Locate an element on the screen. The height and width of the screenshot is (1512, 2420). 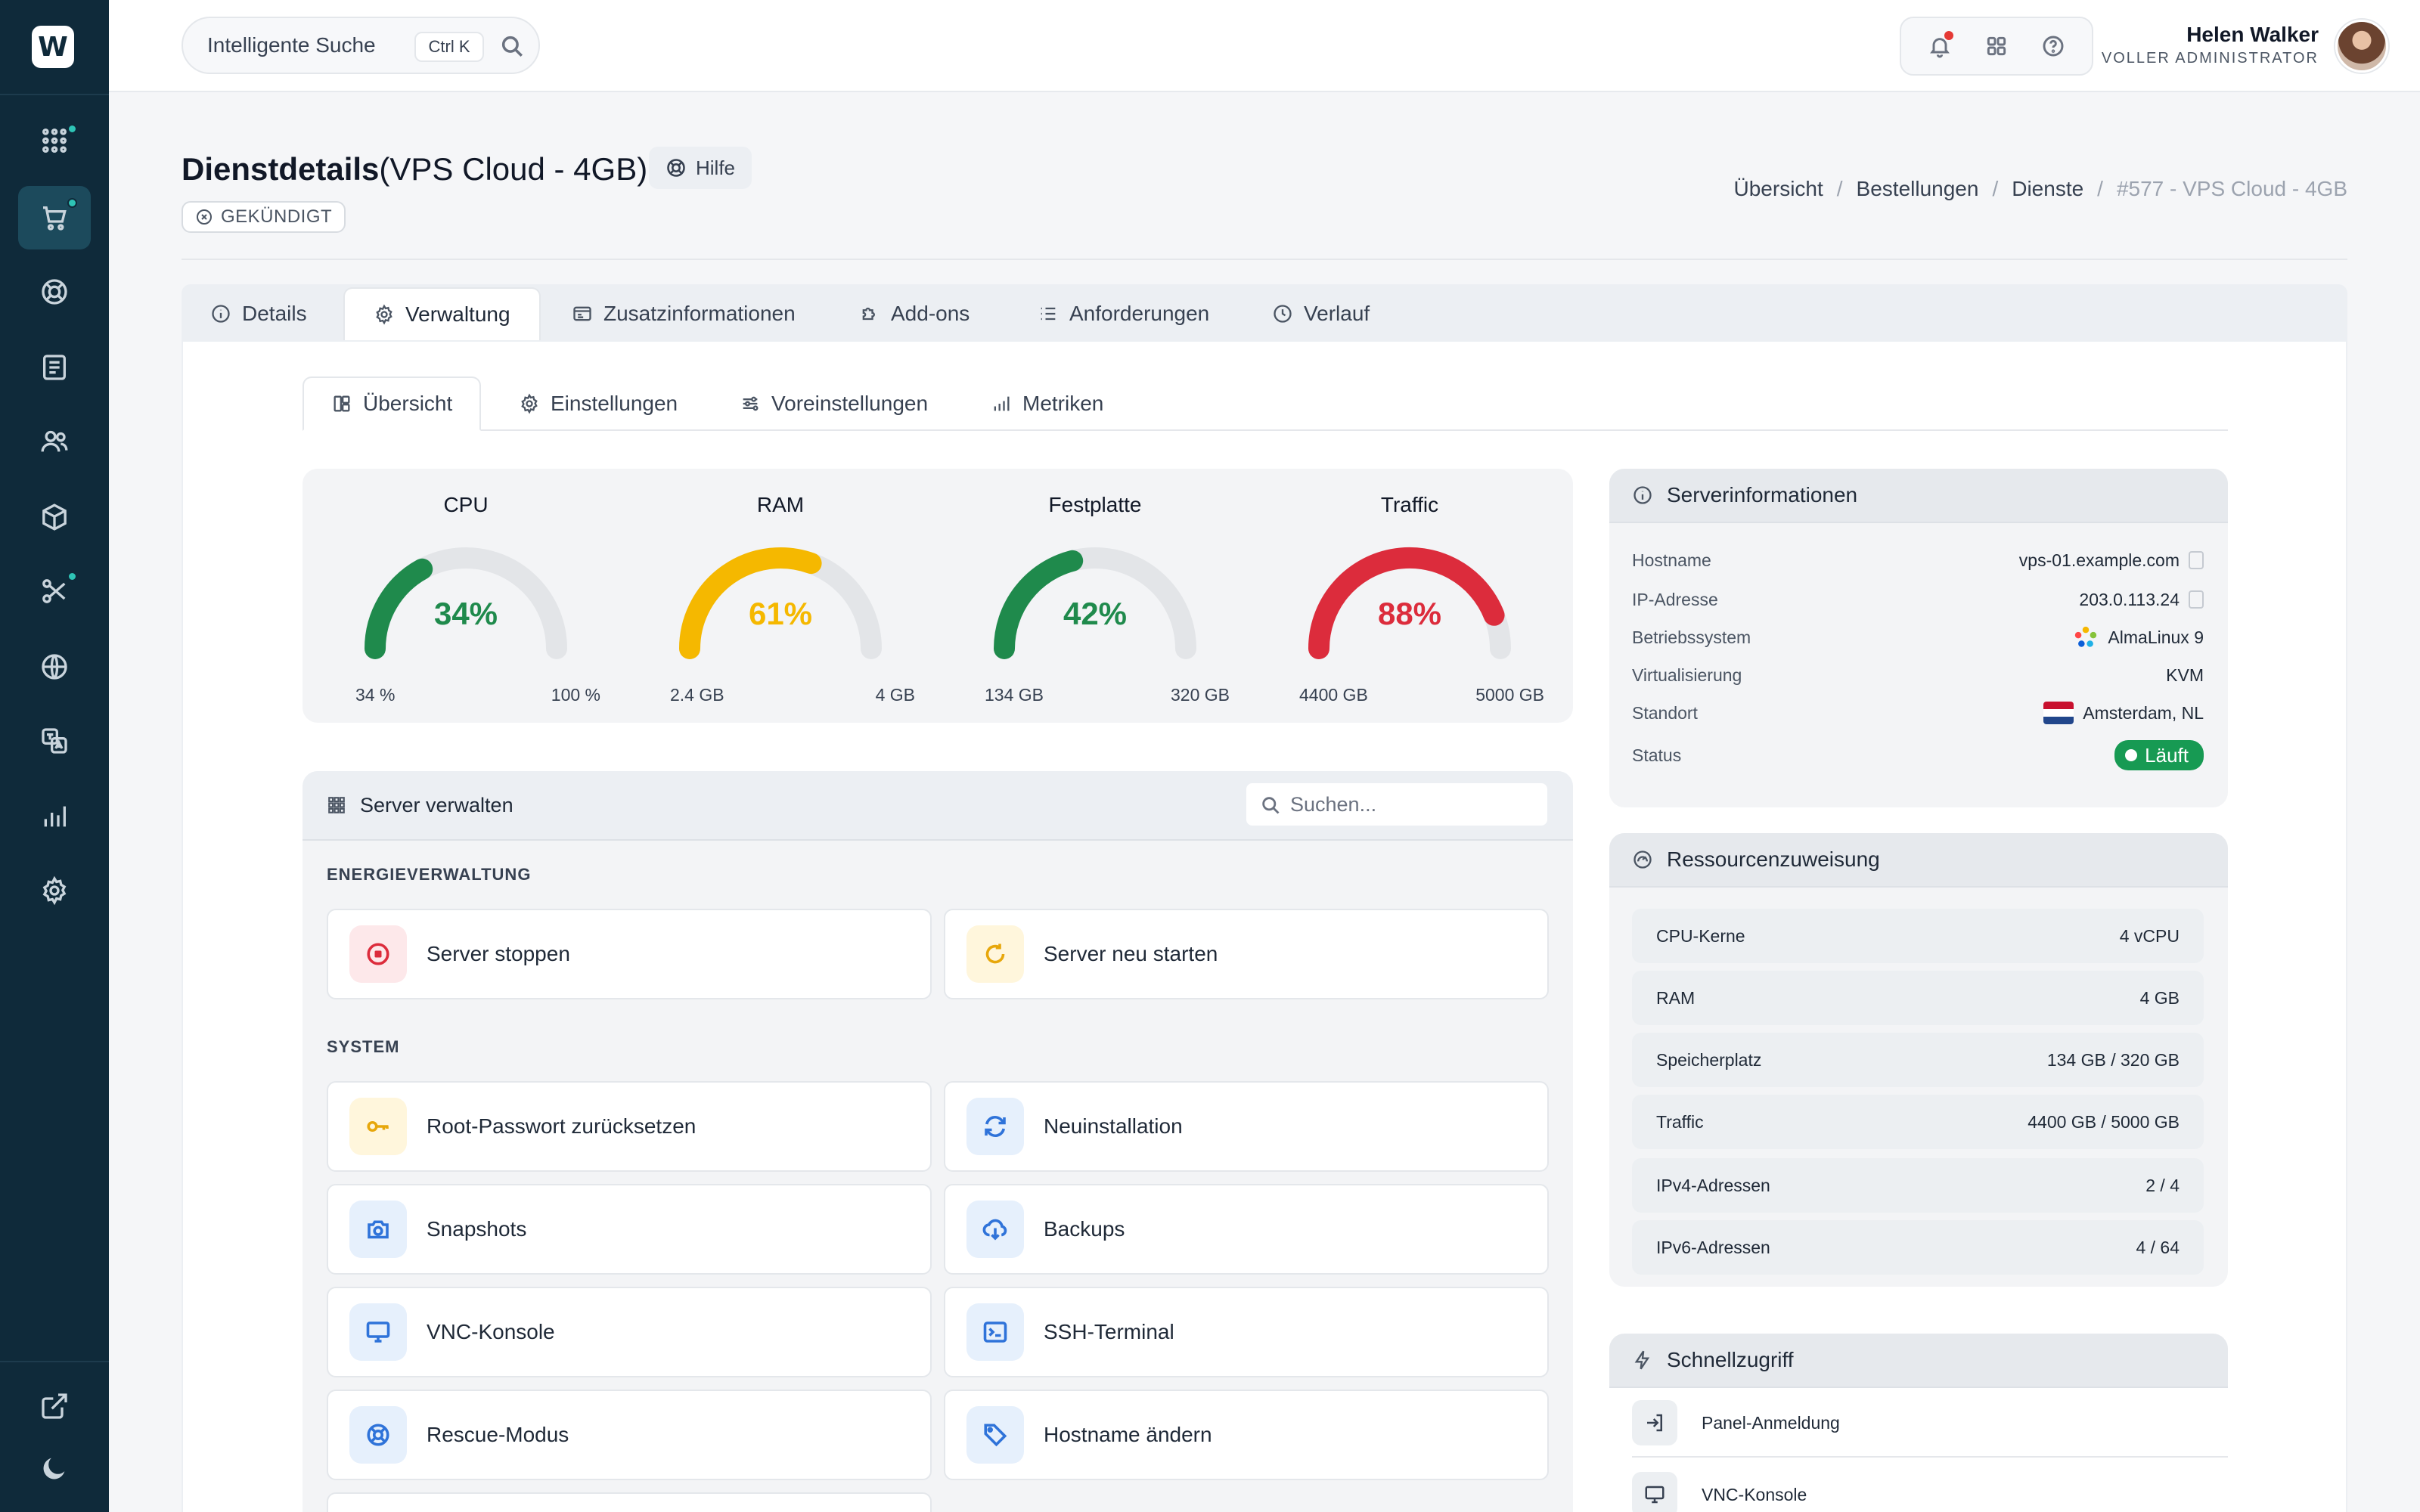
apps-button is located at coordinates (1996, 46).